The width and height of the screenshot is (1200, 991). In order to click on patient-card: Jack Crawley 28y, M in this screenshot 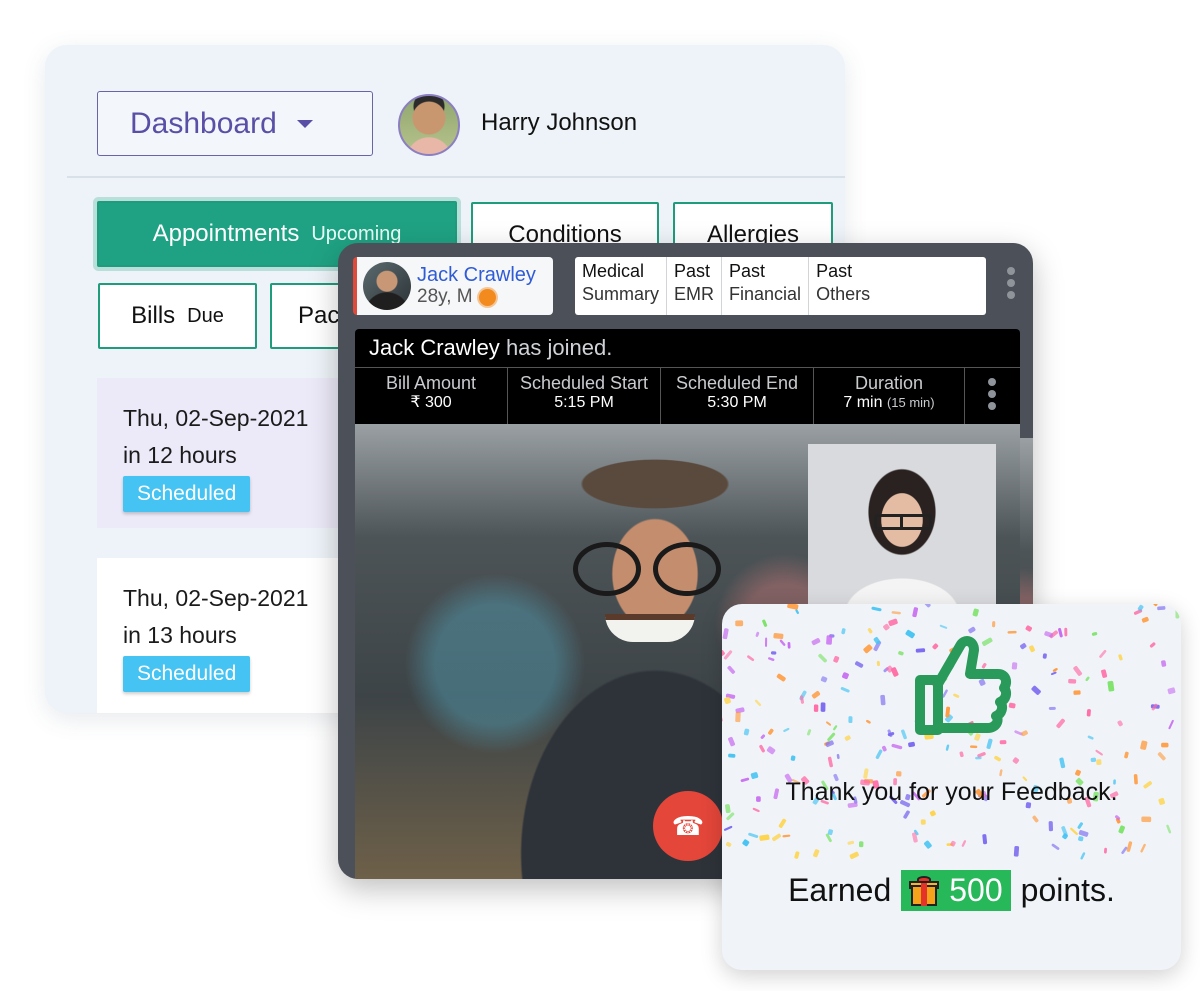, I will do `click(453, 286)`.